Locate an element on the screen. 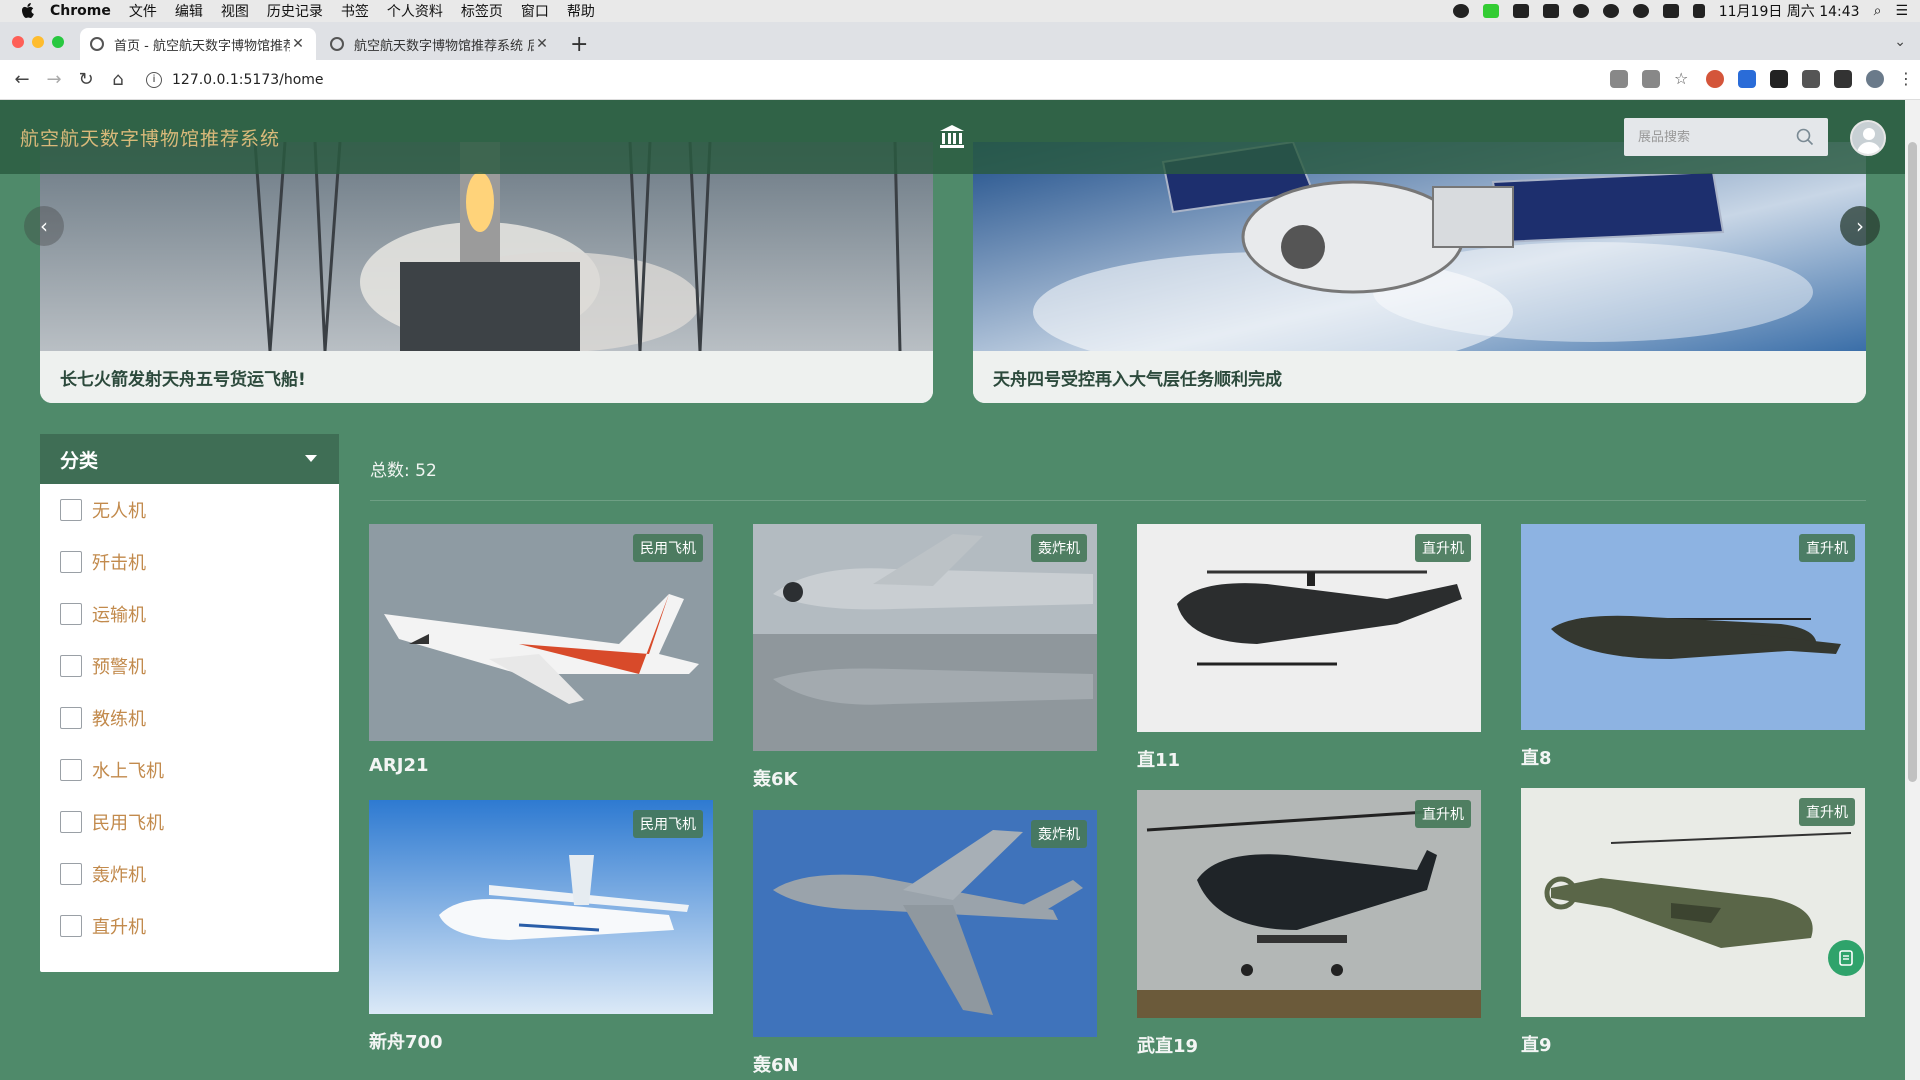 Image resolution: width=1920 pixels, height=1080 pixels. tab-search-chevron-icon: ⌄ is located at coordinates (1900, 42).